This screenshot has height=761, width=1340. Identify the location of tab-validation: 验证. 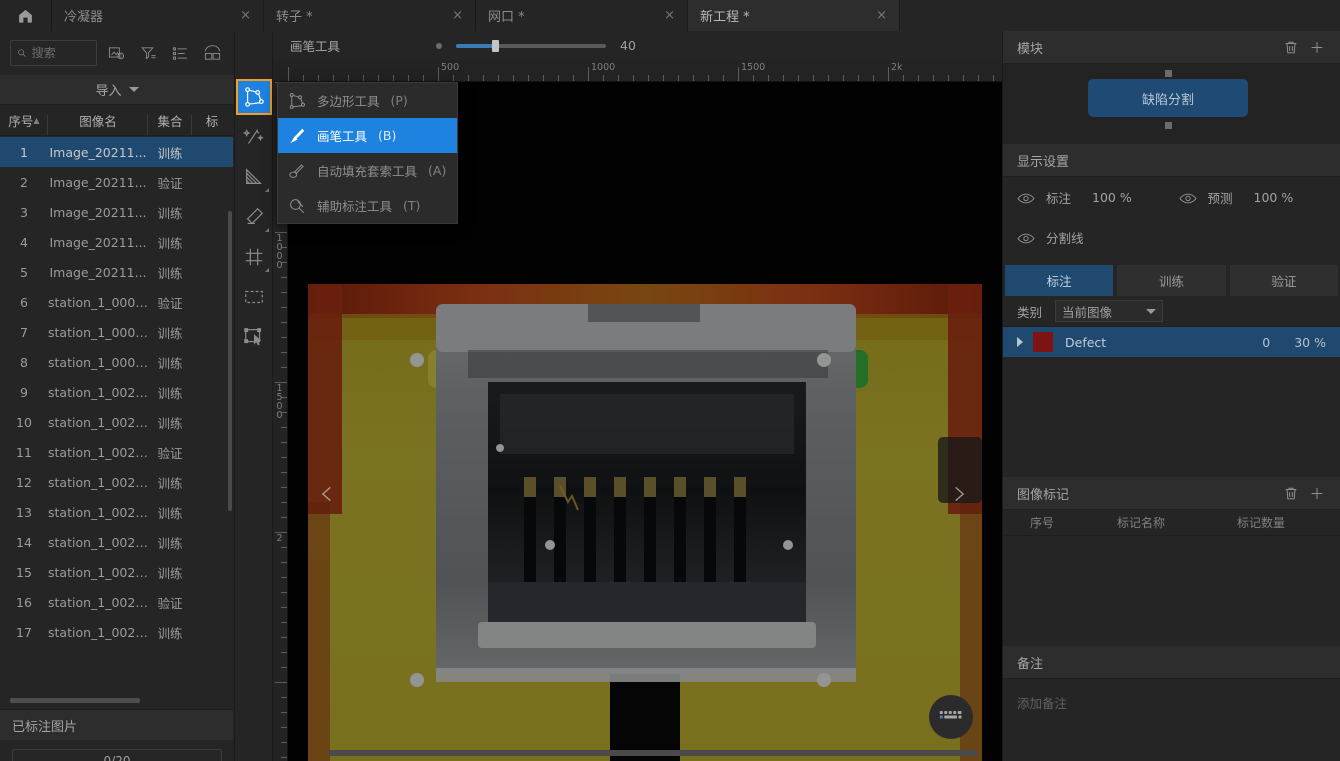
(1283, 280).